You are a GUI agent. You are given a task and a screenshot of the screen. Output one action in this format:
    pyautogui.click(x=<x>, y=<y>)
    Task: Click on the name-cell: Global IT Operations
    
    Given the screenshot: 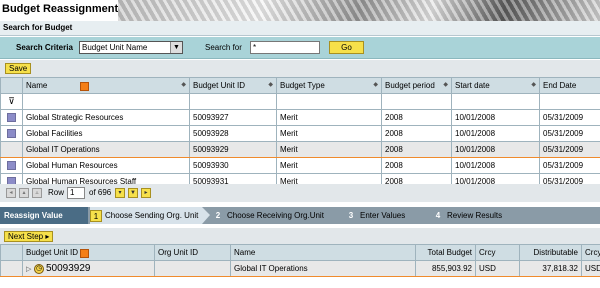 What is the action you would take?
    pyautogui.click(x=323, y=268)
    